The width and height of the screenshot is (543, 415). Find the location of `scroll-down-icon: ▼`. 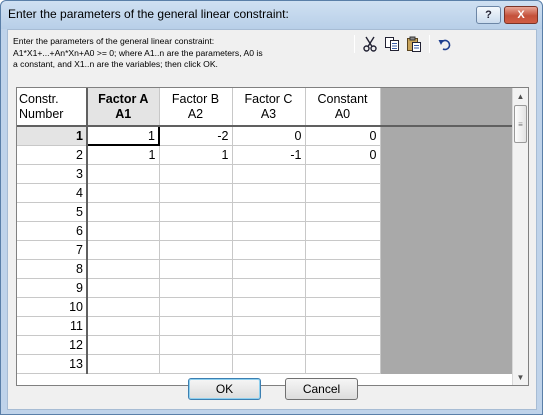

scroll-down-icon: ▼ is located at coordinates (520, 377).